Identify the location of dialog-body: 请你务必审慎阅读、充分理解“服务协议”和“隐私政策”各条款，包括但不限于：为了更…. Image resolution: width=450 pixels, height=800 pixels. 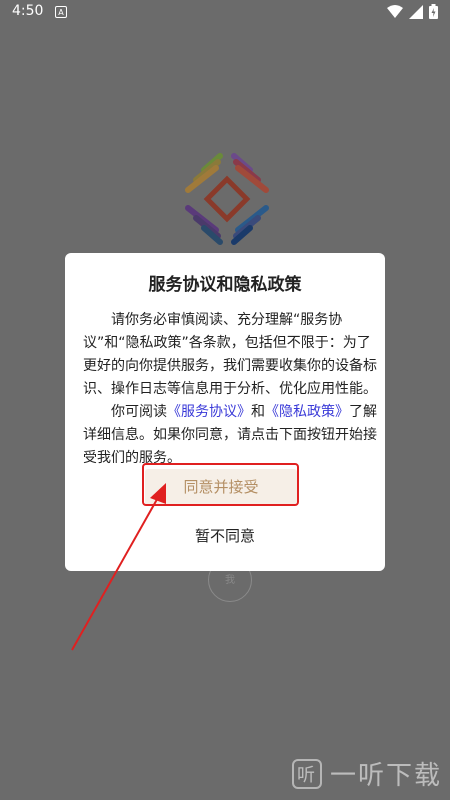
(231, 389).